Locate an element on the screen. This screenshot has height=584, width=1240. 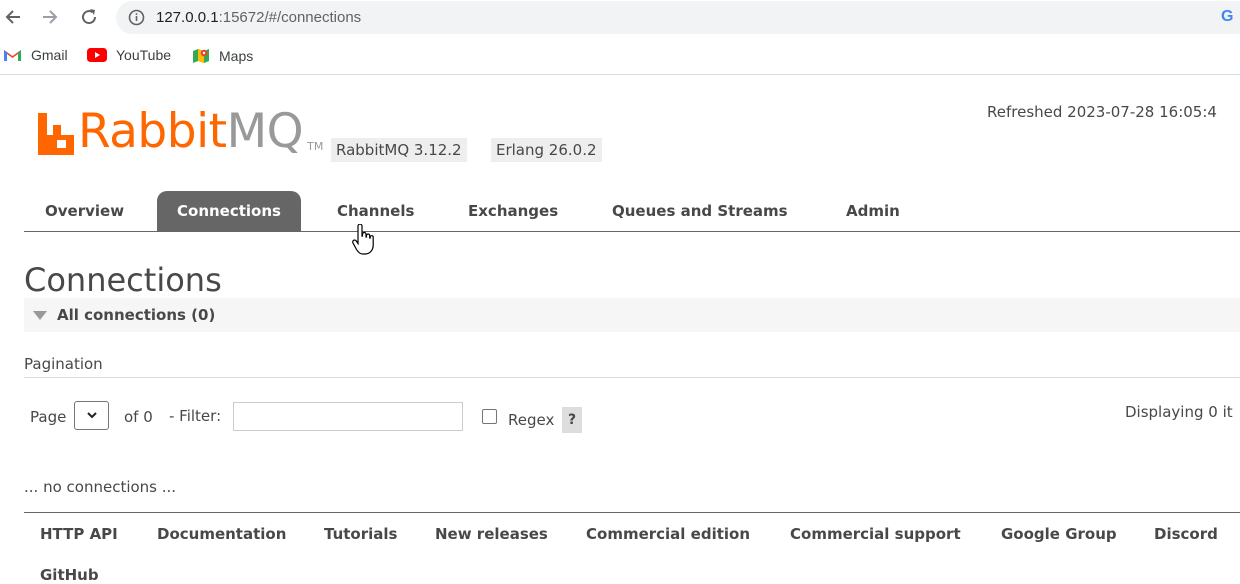
section-label: All connections (0) is located at coordinates (136, 315).